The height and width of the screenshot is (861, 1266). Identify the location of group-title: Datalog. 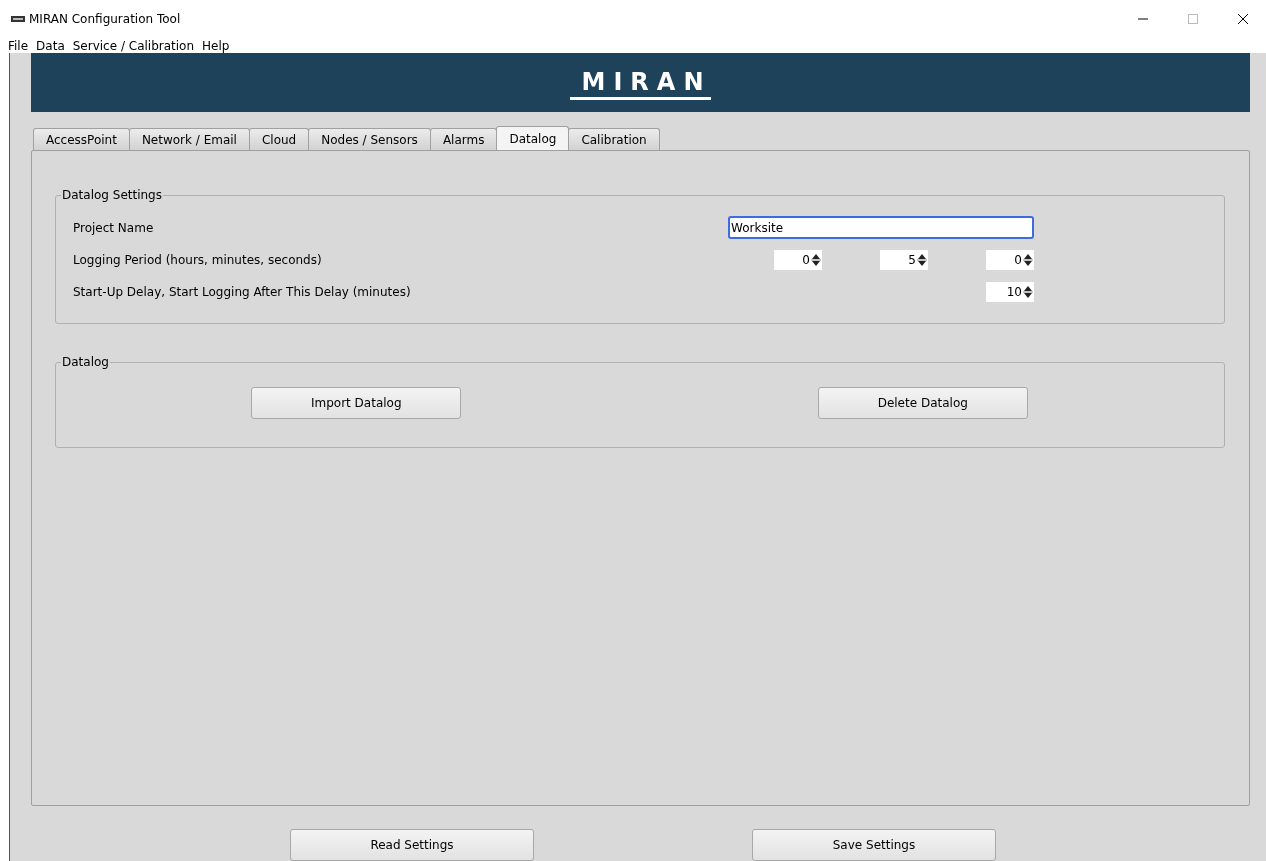
(85, 362).